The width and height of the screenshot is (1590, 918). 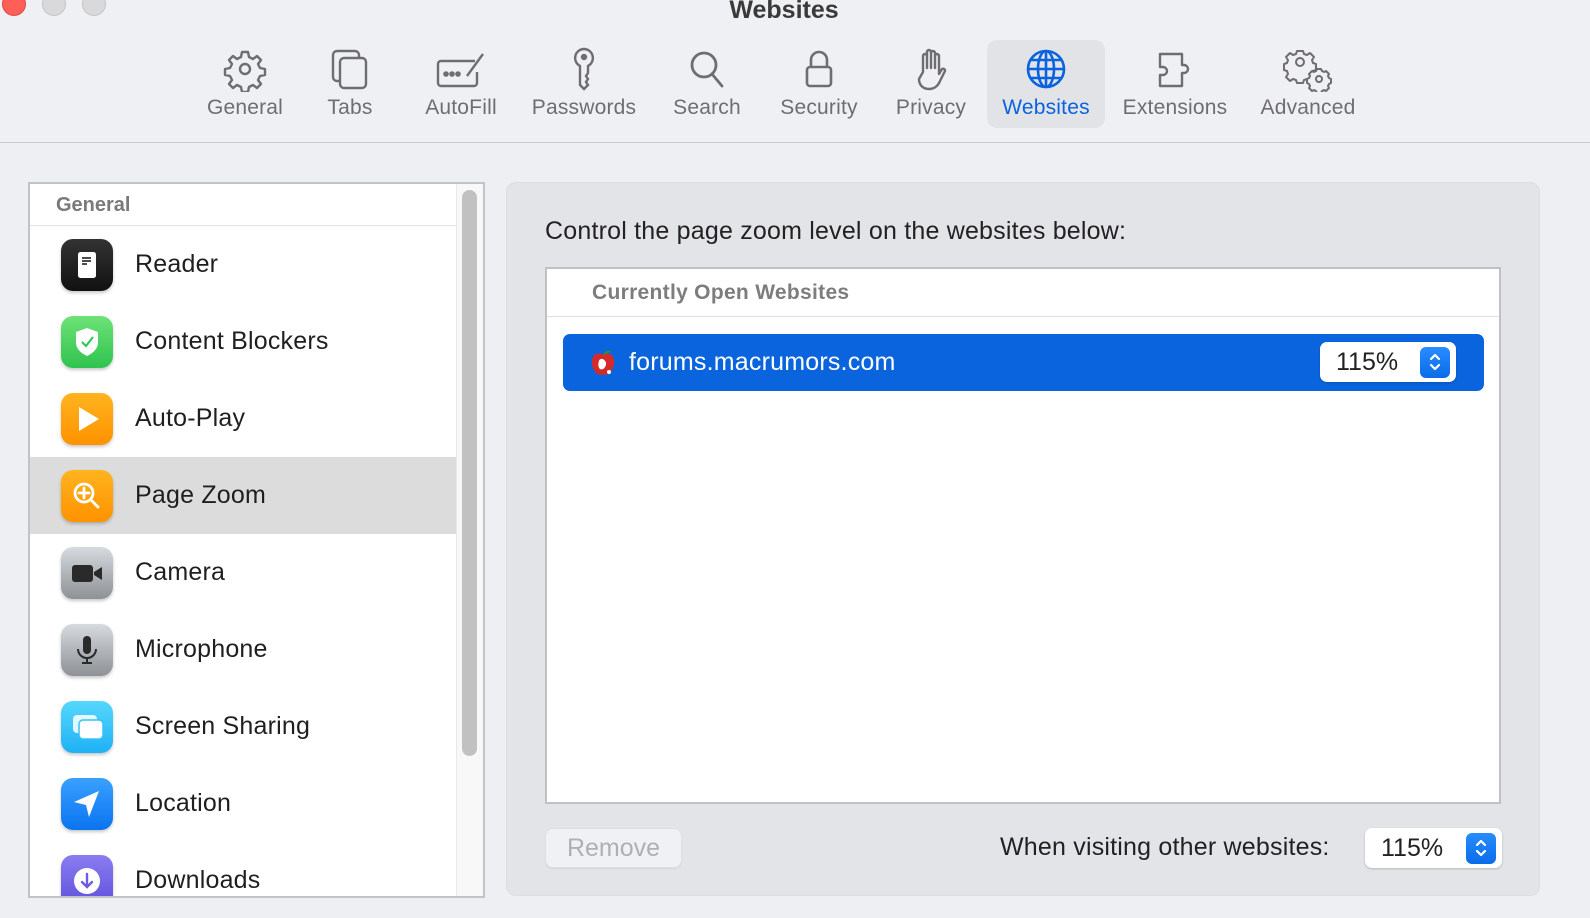 What do you see at coordinates (1412, 847) in the screenshot?
I see `other-websites-zoom-value: 115%` at bounding box center [1412, 847].